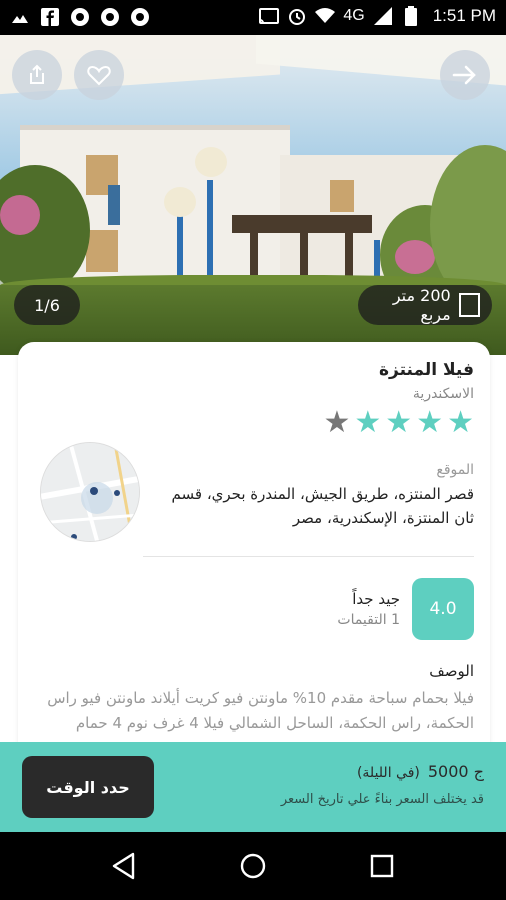 The width and height of the screenshot is (506, 900). I want to click on location-label: الموقع, so click(455, 470).